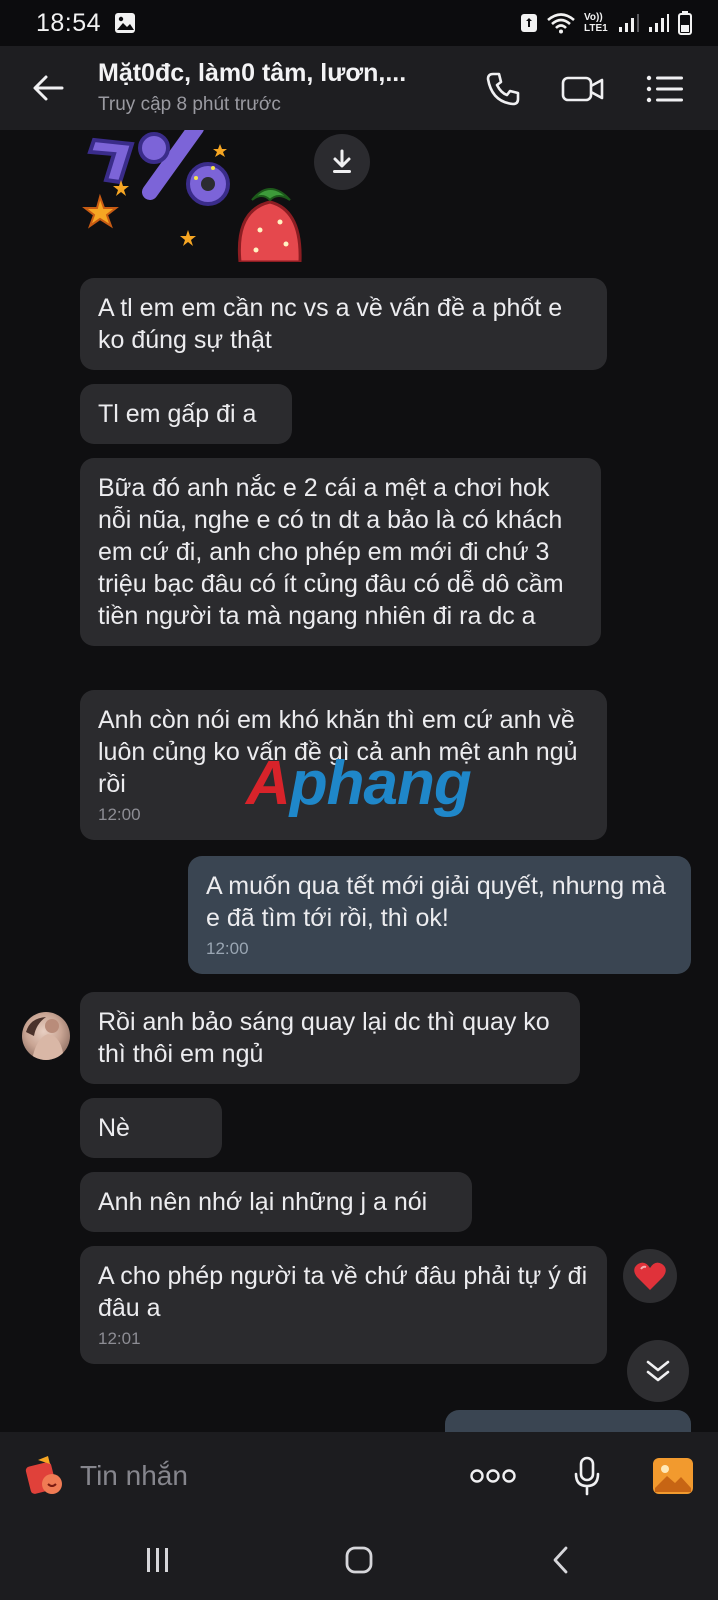  I want to click on list-menu-icon, so click(664, 89).